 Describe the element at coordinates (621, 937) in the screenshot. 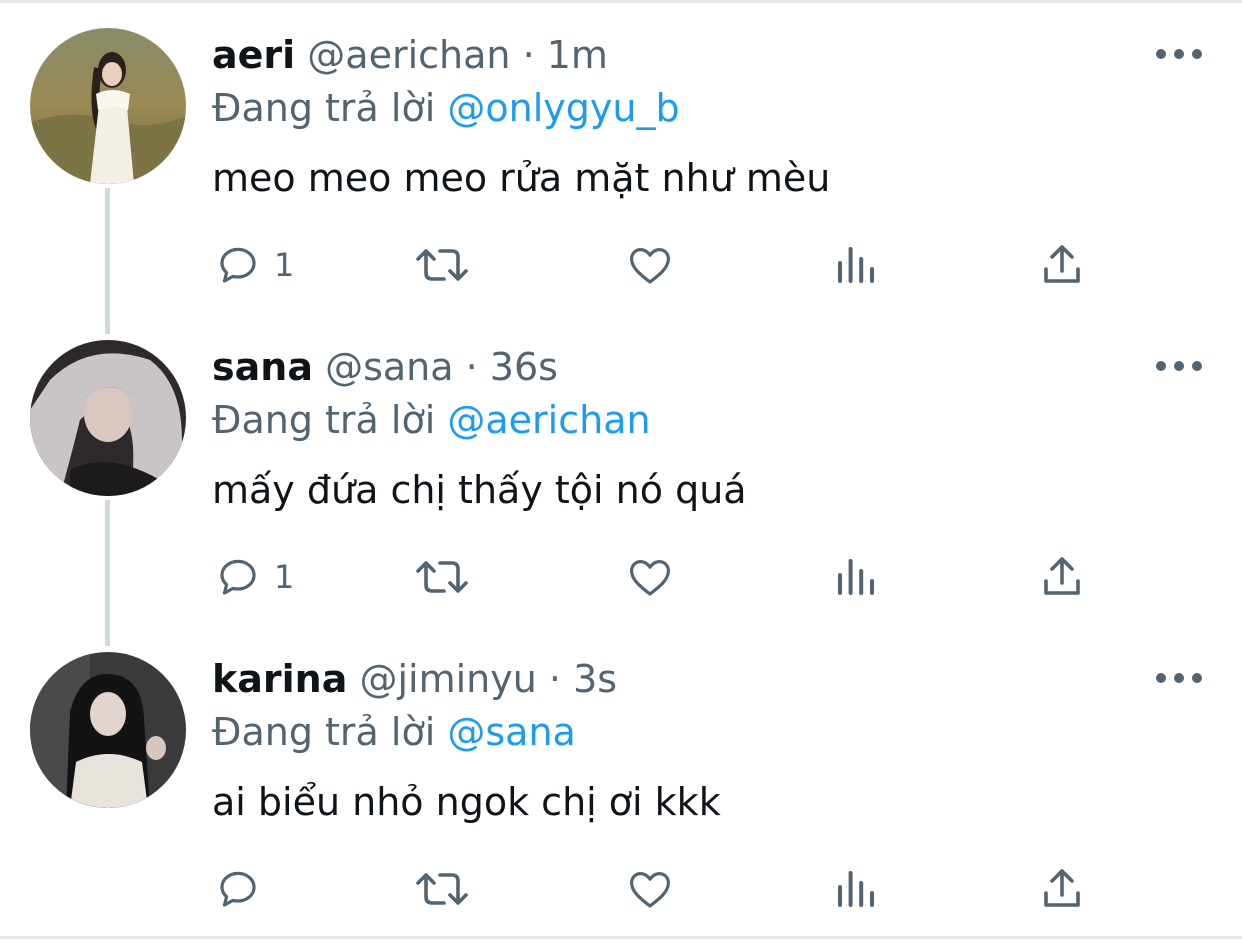

I see `bottom-divider` at that location.